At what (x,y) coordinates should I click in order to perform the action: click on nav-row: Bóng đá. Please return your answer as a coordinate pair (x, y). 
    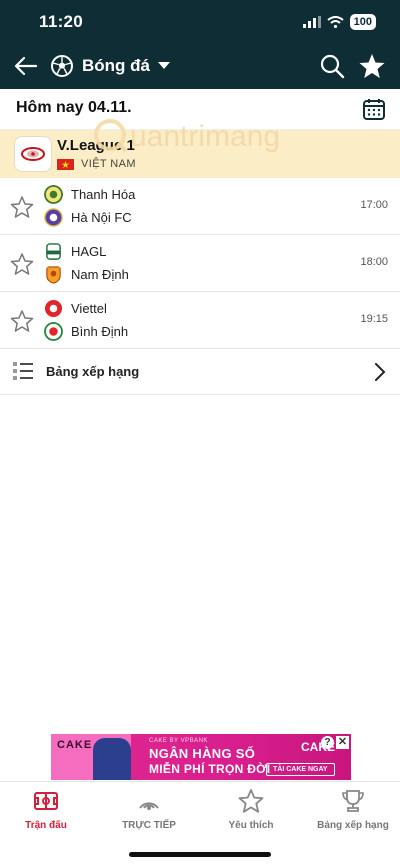
    Looking at the image, I should click on (200, 66).